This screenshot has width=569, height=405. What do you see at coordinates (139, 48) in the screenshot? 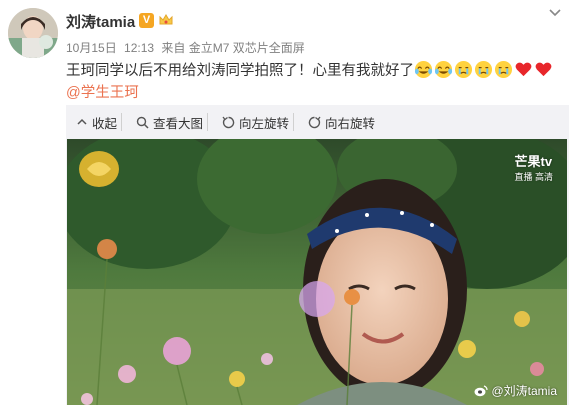
I see `post-time: 12:13` at bounding box center [139, 48].